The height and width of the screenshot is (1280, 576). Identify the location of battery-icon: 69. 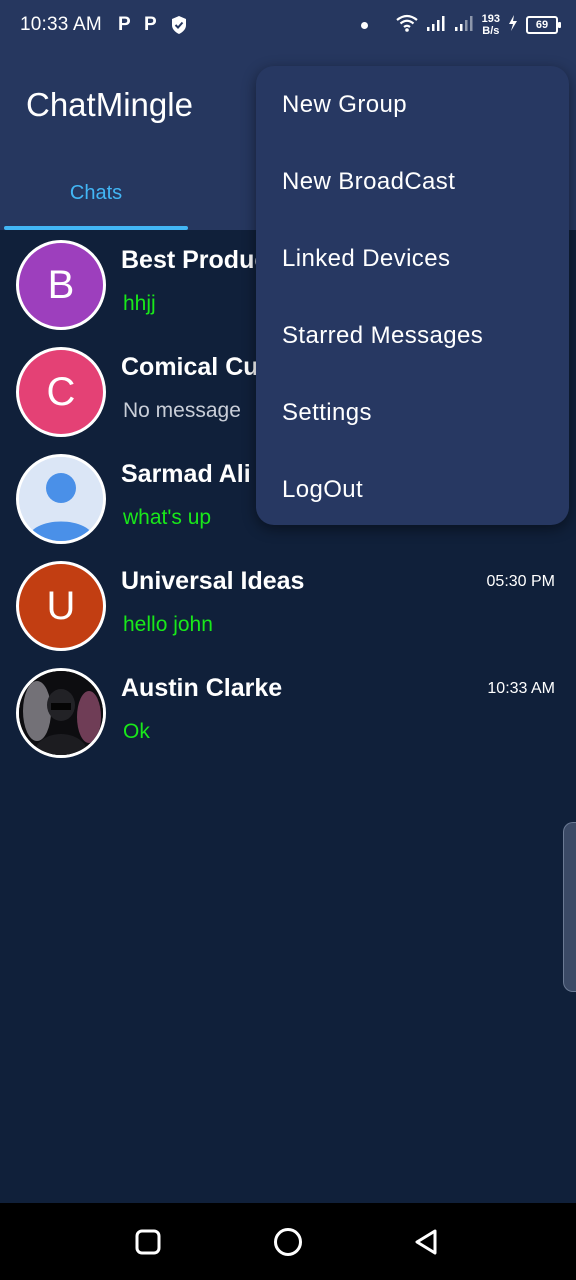
(543, 25).